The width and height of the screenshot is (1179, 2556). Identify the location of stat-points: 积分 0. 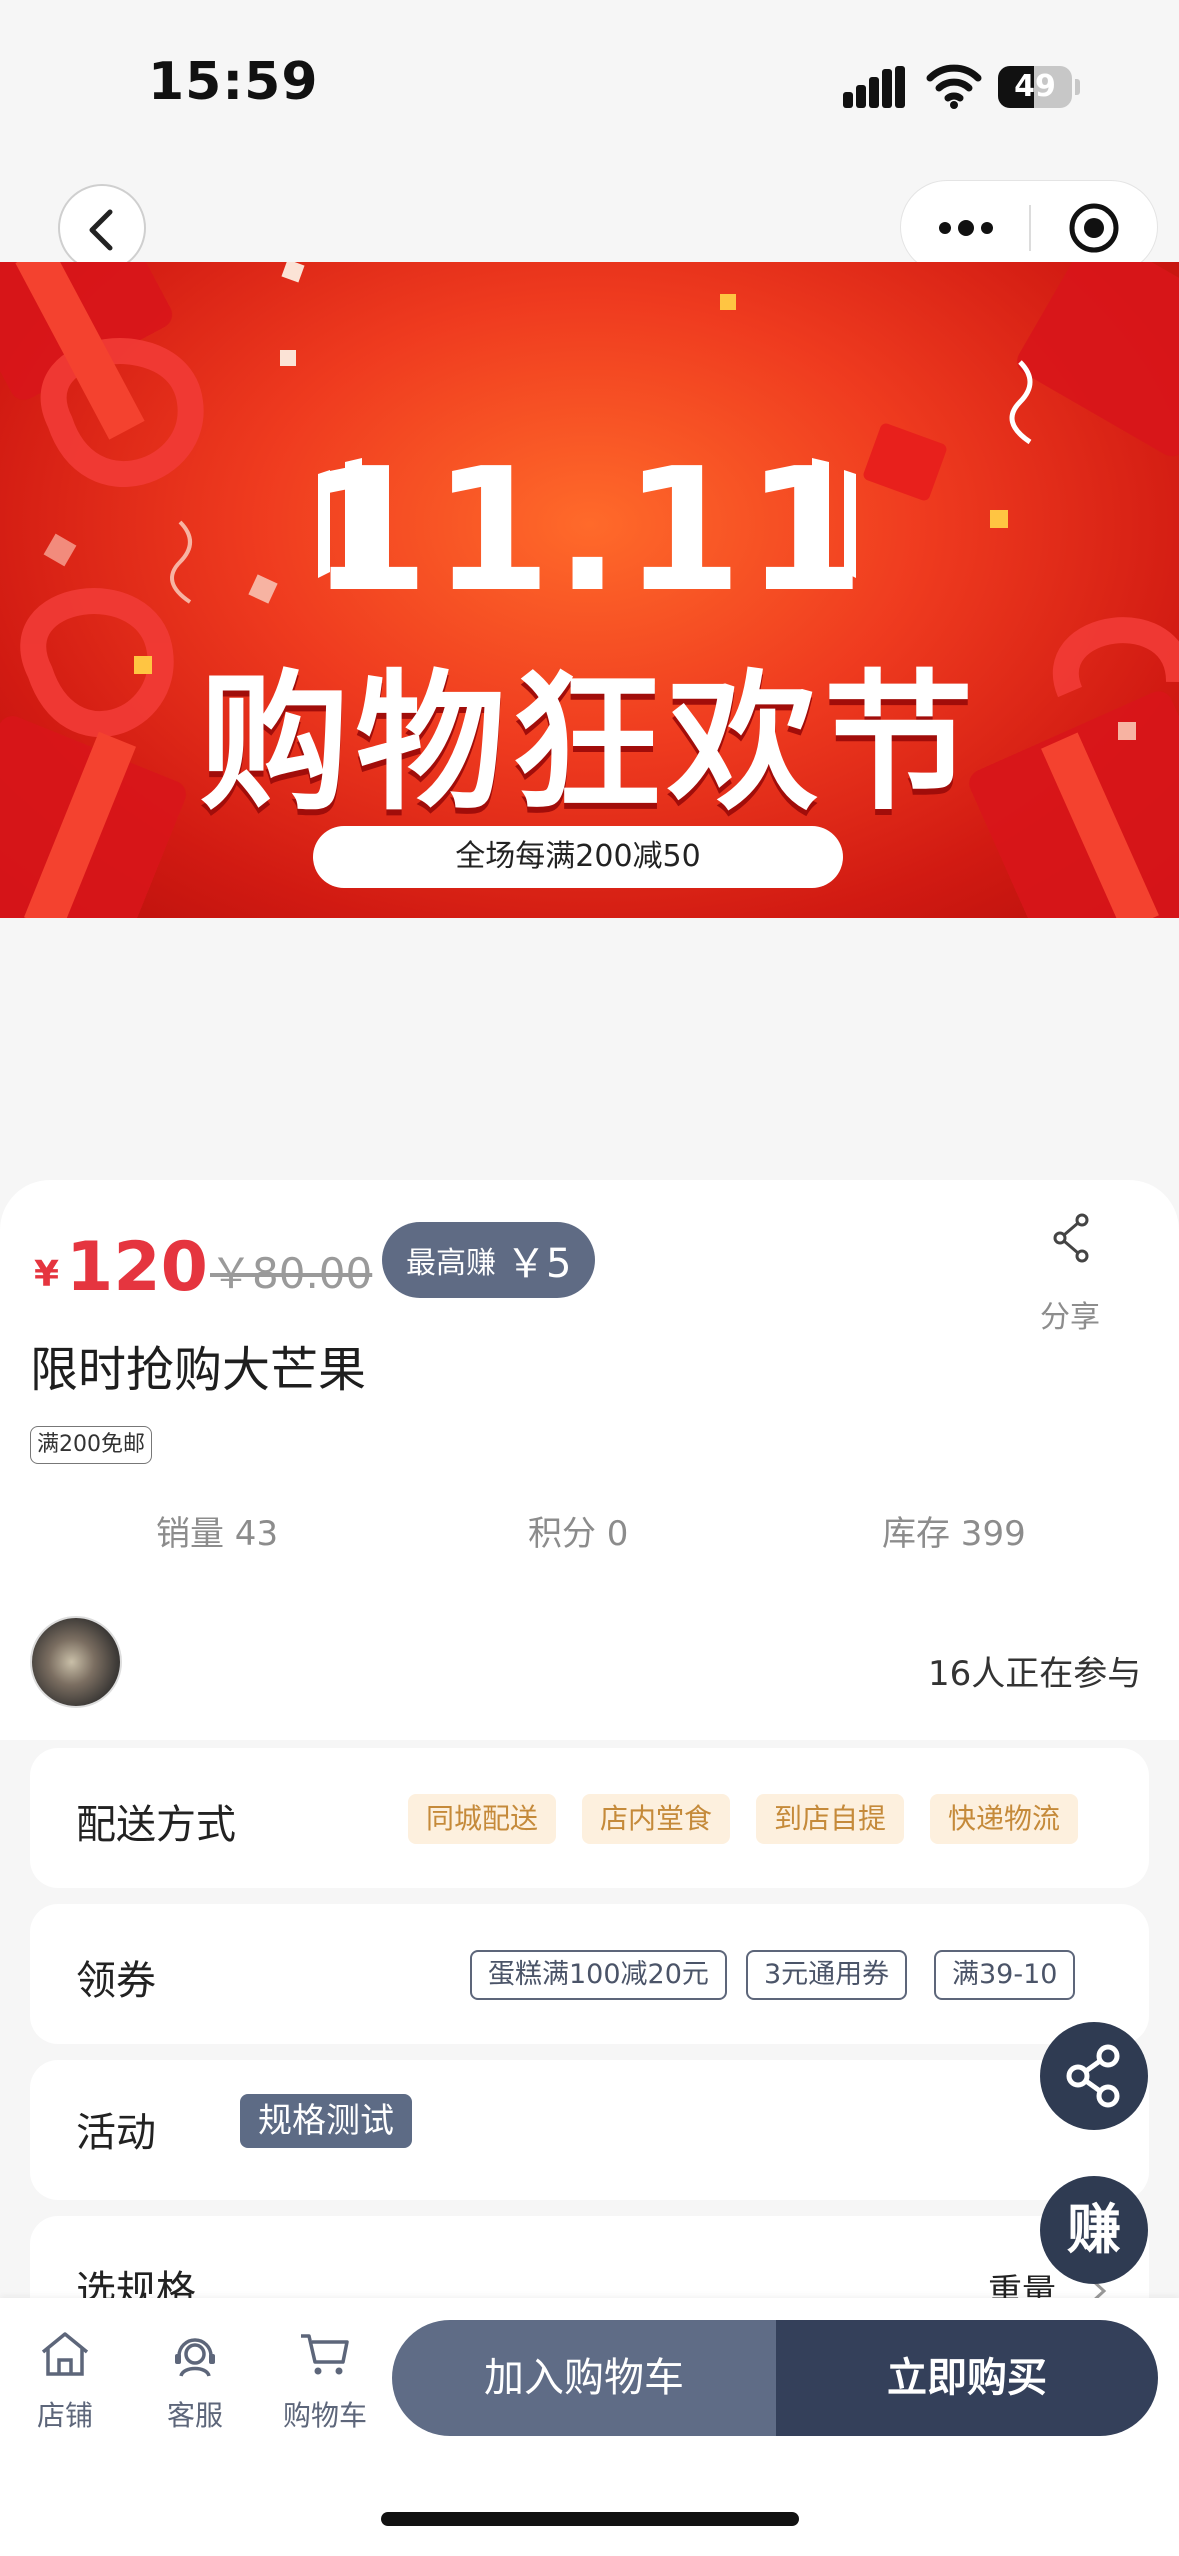
(578, 1534).